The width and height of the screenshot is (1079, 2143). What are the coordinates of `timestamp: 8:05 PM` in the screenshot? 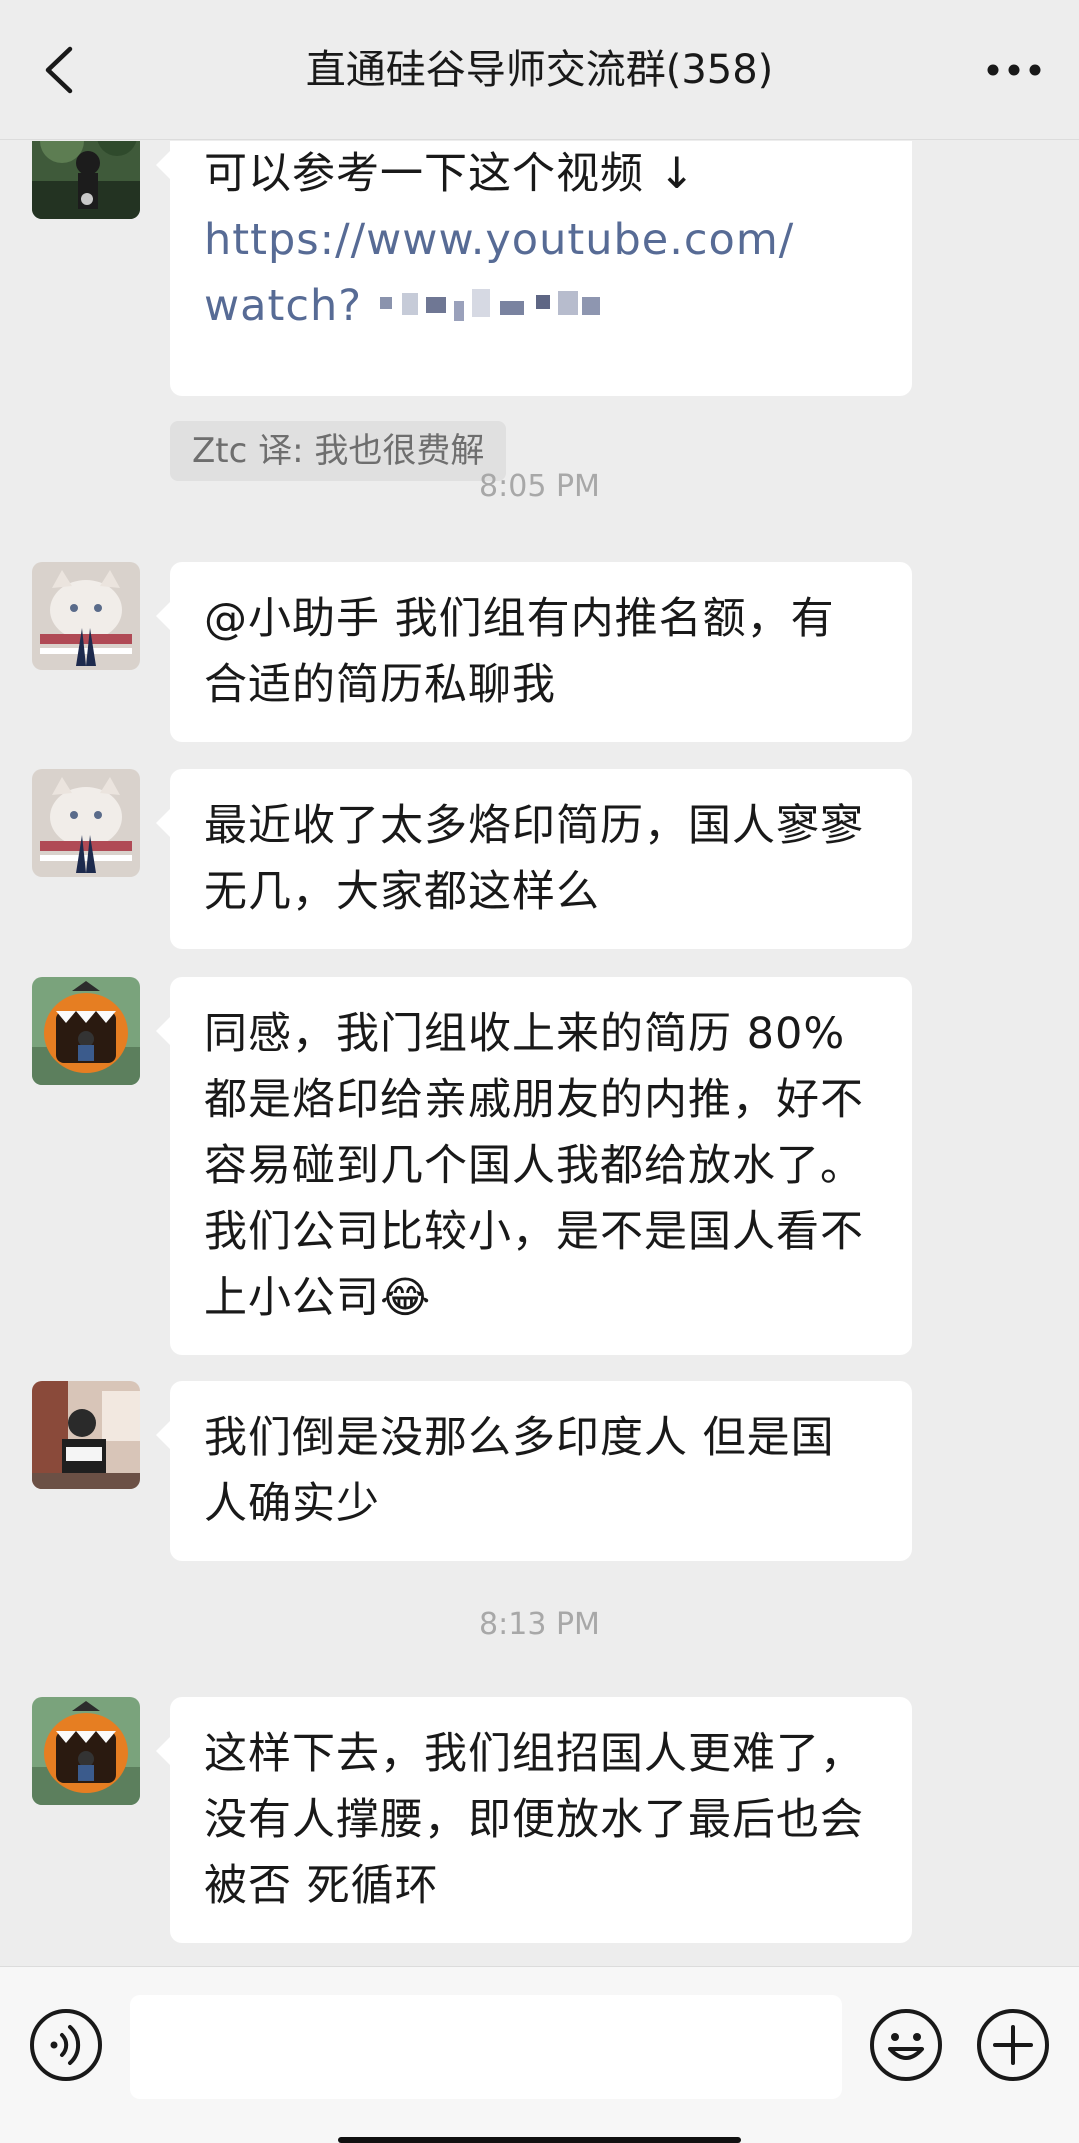 It's located at (539, 486).